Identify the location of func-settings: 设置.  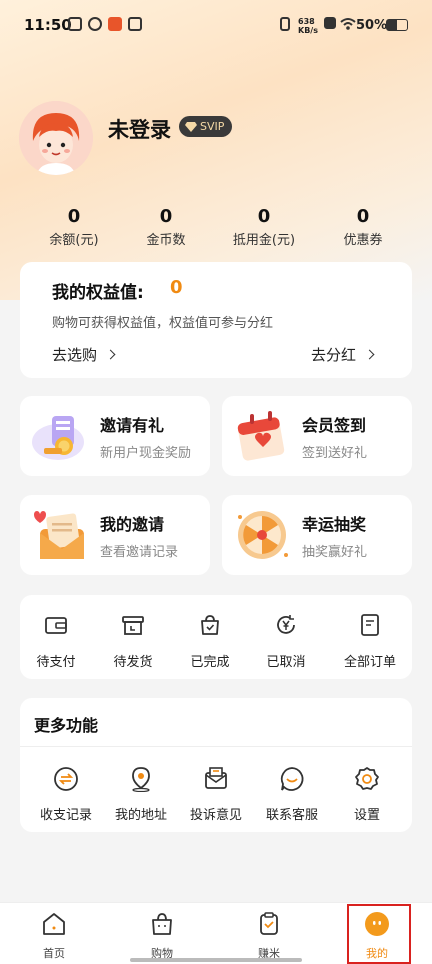
(367, 794).